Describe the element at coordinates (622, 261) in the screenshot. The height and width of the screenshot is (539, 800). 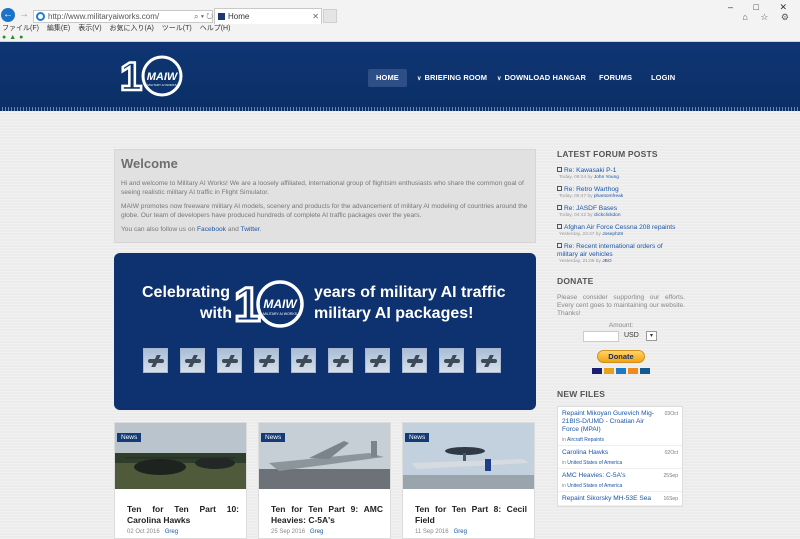
I see `forum-post-meta: Yesterday, 21:09 by JBO` at that location.